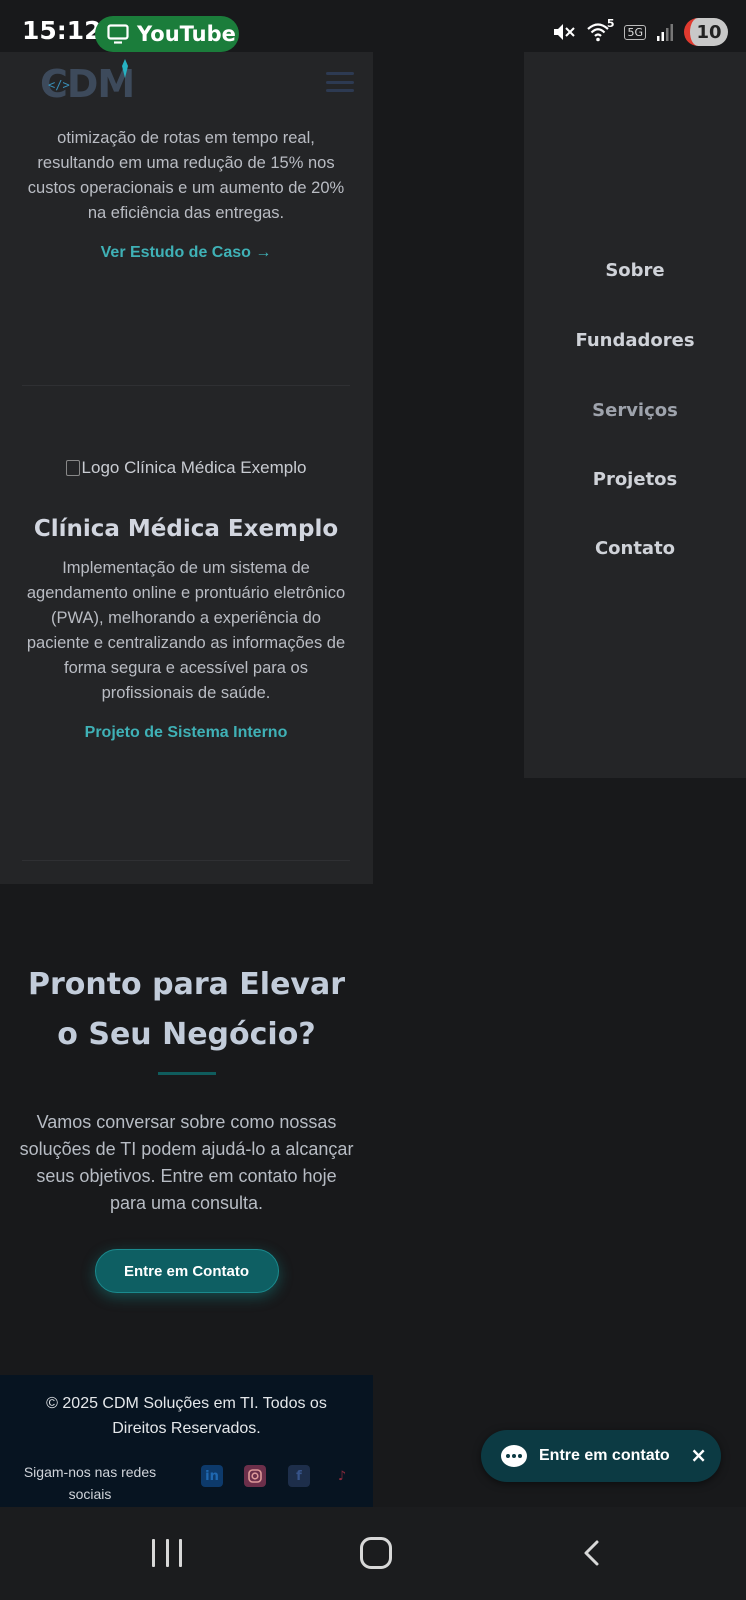 Image resolution: width=746 pixels, height=1600 pixels. What do you see at coordinates (698, 1455) in the screenshot?
I see `close-icon: ×` at bounding box center [698, 1455].